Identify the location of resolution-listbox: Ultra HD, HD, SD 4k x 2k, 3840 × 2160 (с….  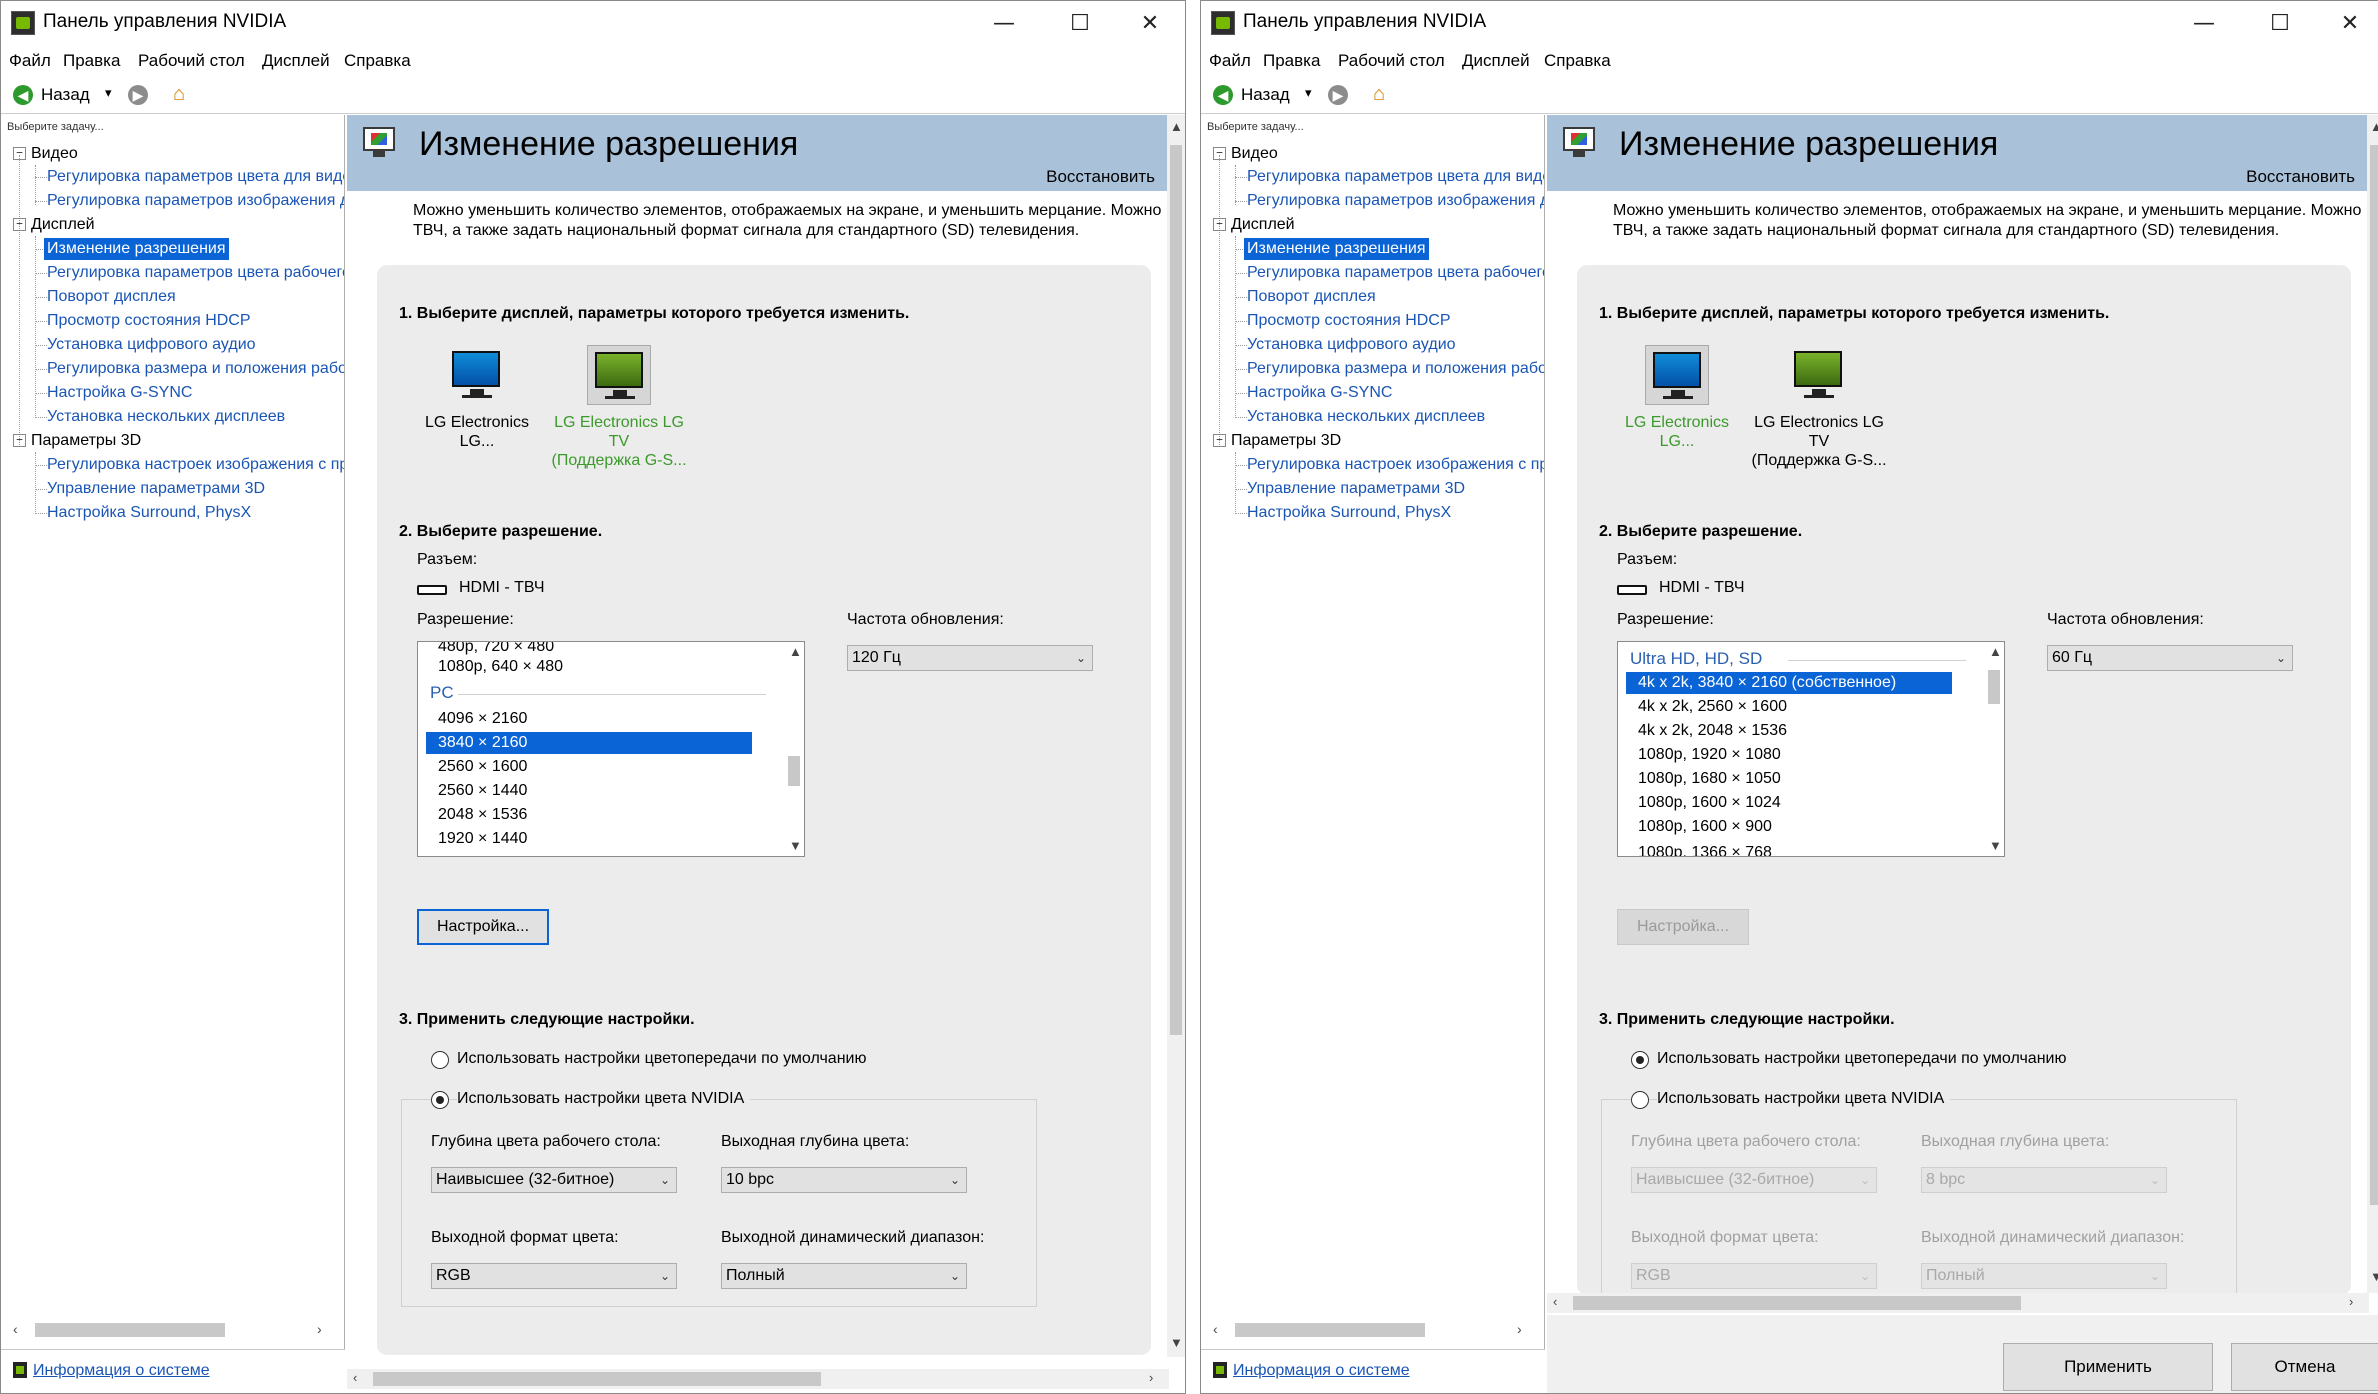
(1811, 749).